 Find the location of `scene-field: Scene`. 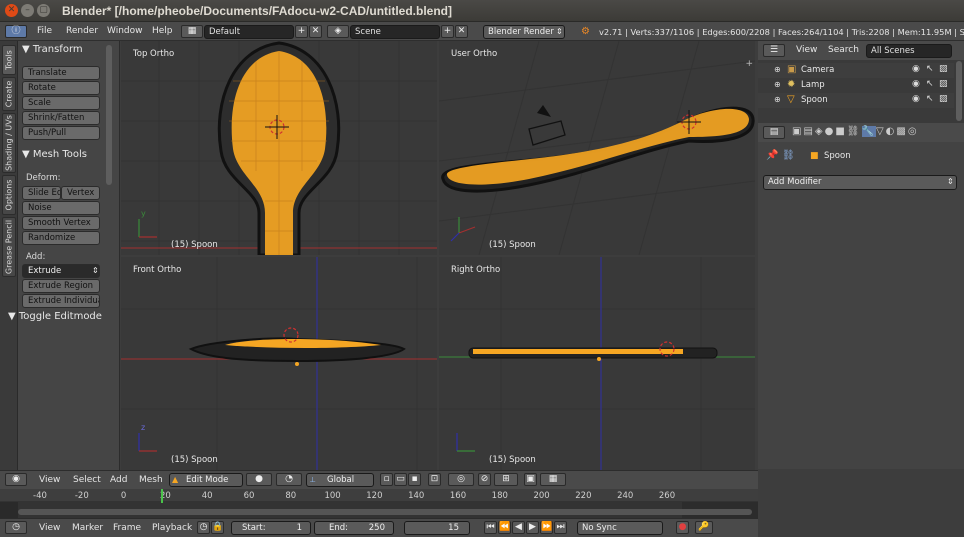

scene-field: Scene is located at coordinates (395, 32).